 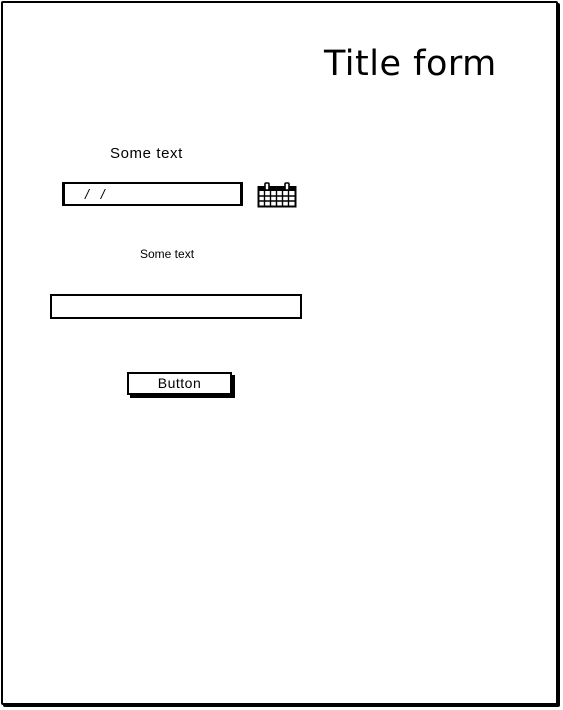 What do you see at coordinates (176, 306) in the screenshot?
I see `text-input` at bounding box center [176, 306].